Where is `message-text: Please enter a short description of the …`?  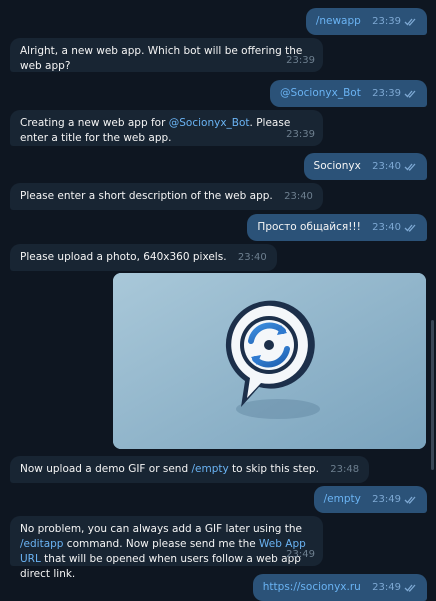
message-text: Please enter a short description of the … is located at coordinates (146, 196).